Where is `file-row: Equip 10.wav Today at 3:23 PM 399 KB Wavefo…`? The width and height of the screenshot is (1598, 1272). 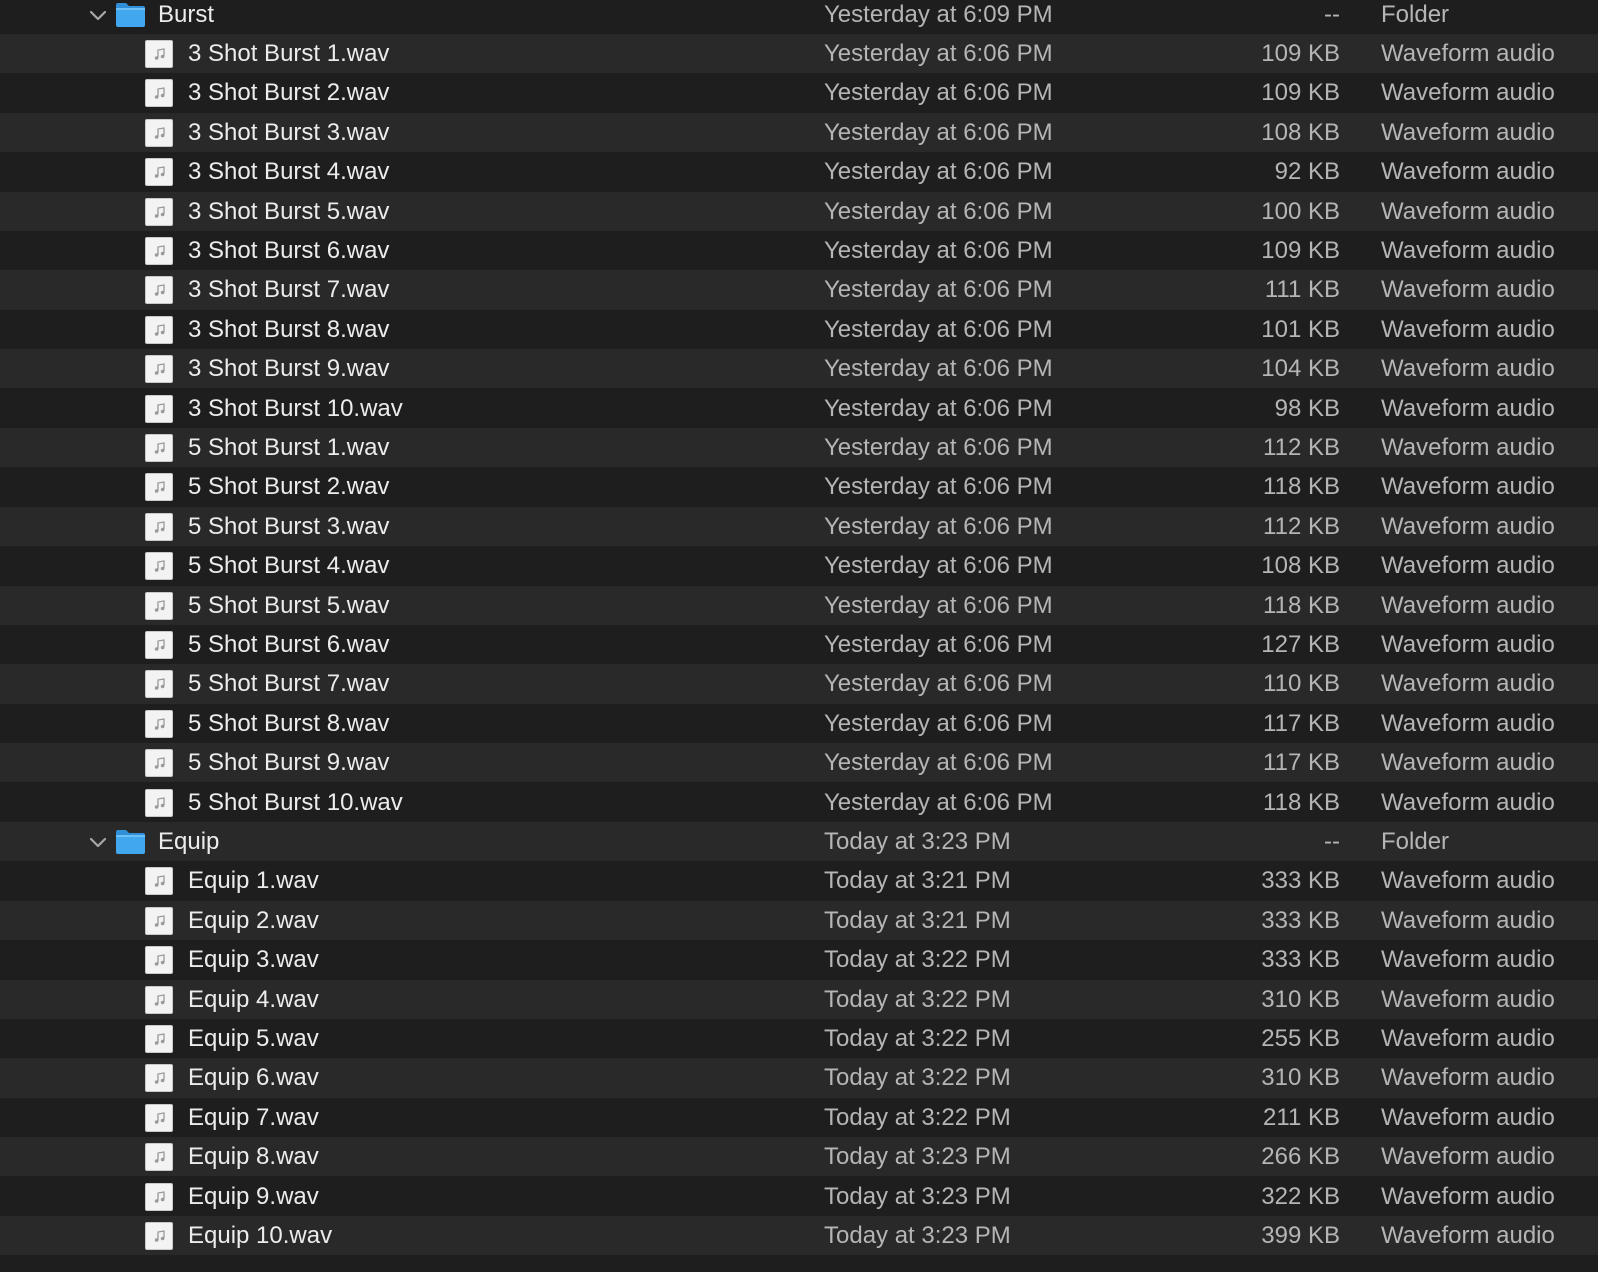 file-row: Equip 10.wav Today at 3:23 PM 399 KB Wavefo… is located at coordinates (799, 1235).